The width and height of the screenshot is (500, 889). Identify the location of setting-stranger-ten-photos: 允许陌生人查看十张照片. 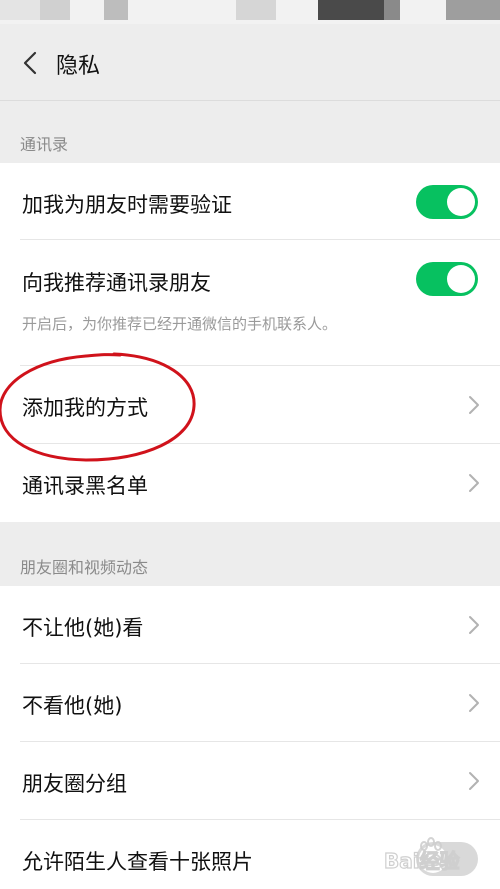
(250, 854).